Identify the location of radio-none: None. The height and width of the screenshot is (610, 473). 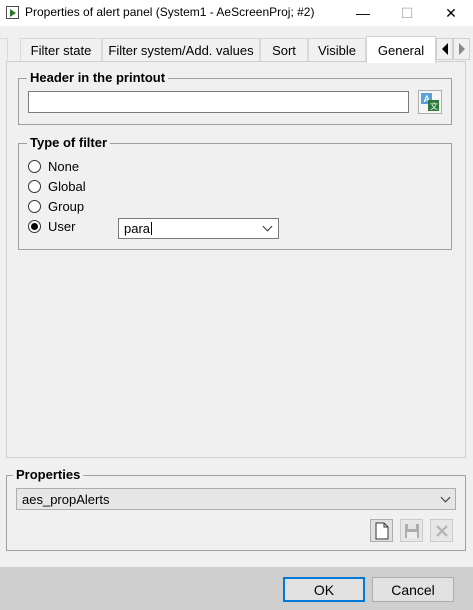
(53, 166).